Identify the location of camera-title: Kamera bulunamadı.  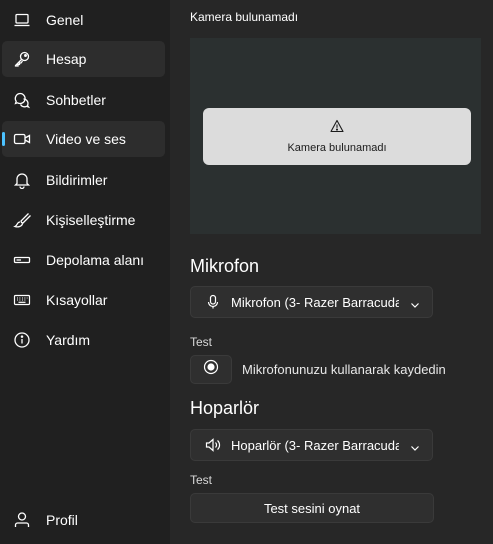
(244, 17).